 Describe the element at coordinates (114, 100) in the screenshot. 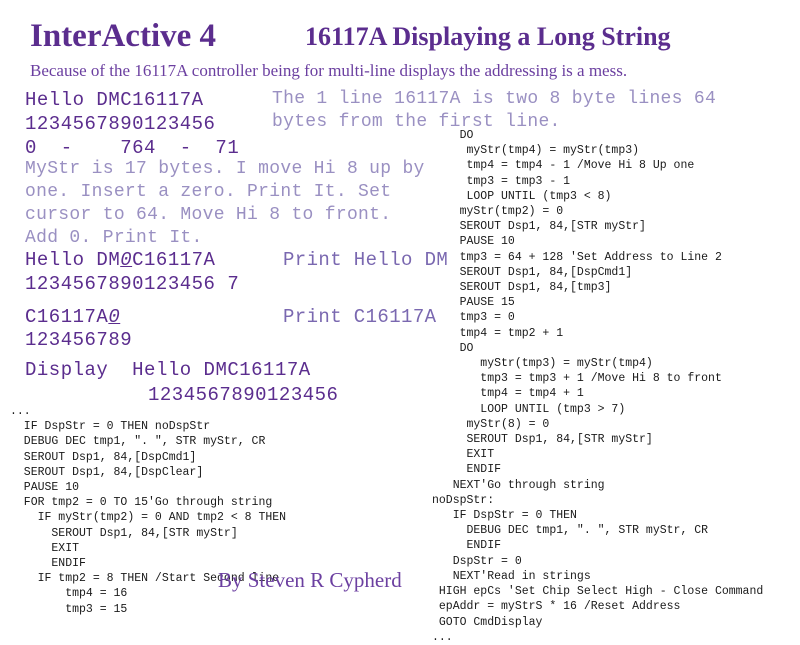

I see `lcd-line-1-text: Hello DMC16117A` at that location.